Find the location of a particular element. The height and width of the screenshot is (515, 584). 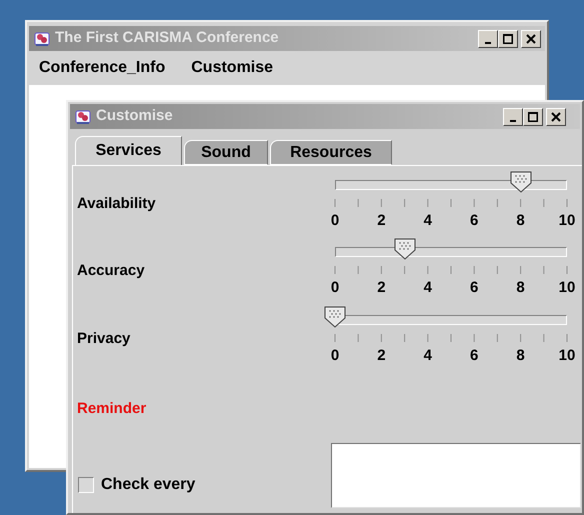

checkbox-label: Check every is located at coordinates (148, 484).